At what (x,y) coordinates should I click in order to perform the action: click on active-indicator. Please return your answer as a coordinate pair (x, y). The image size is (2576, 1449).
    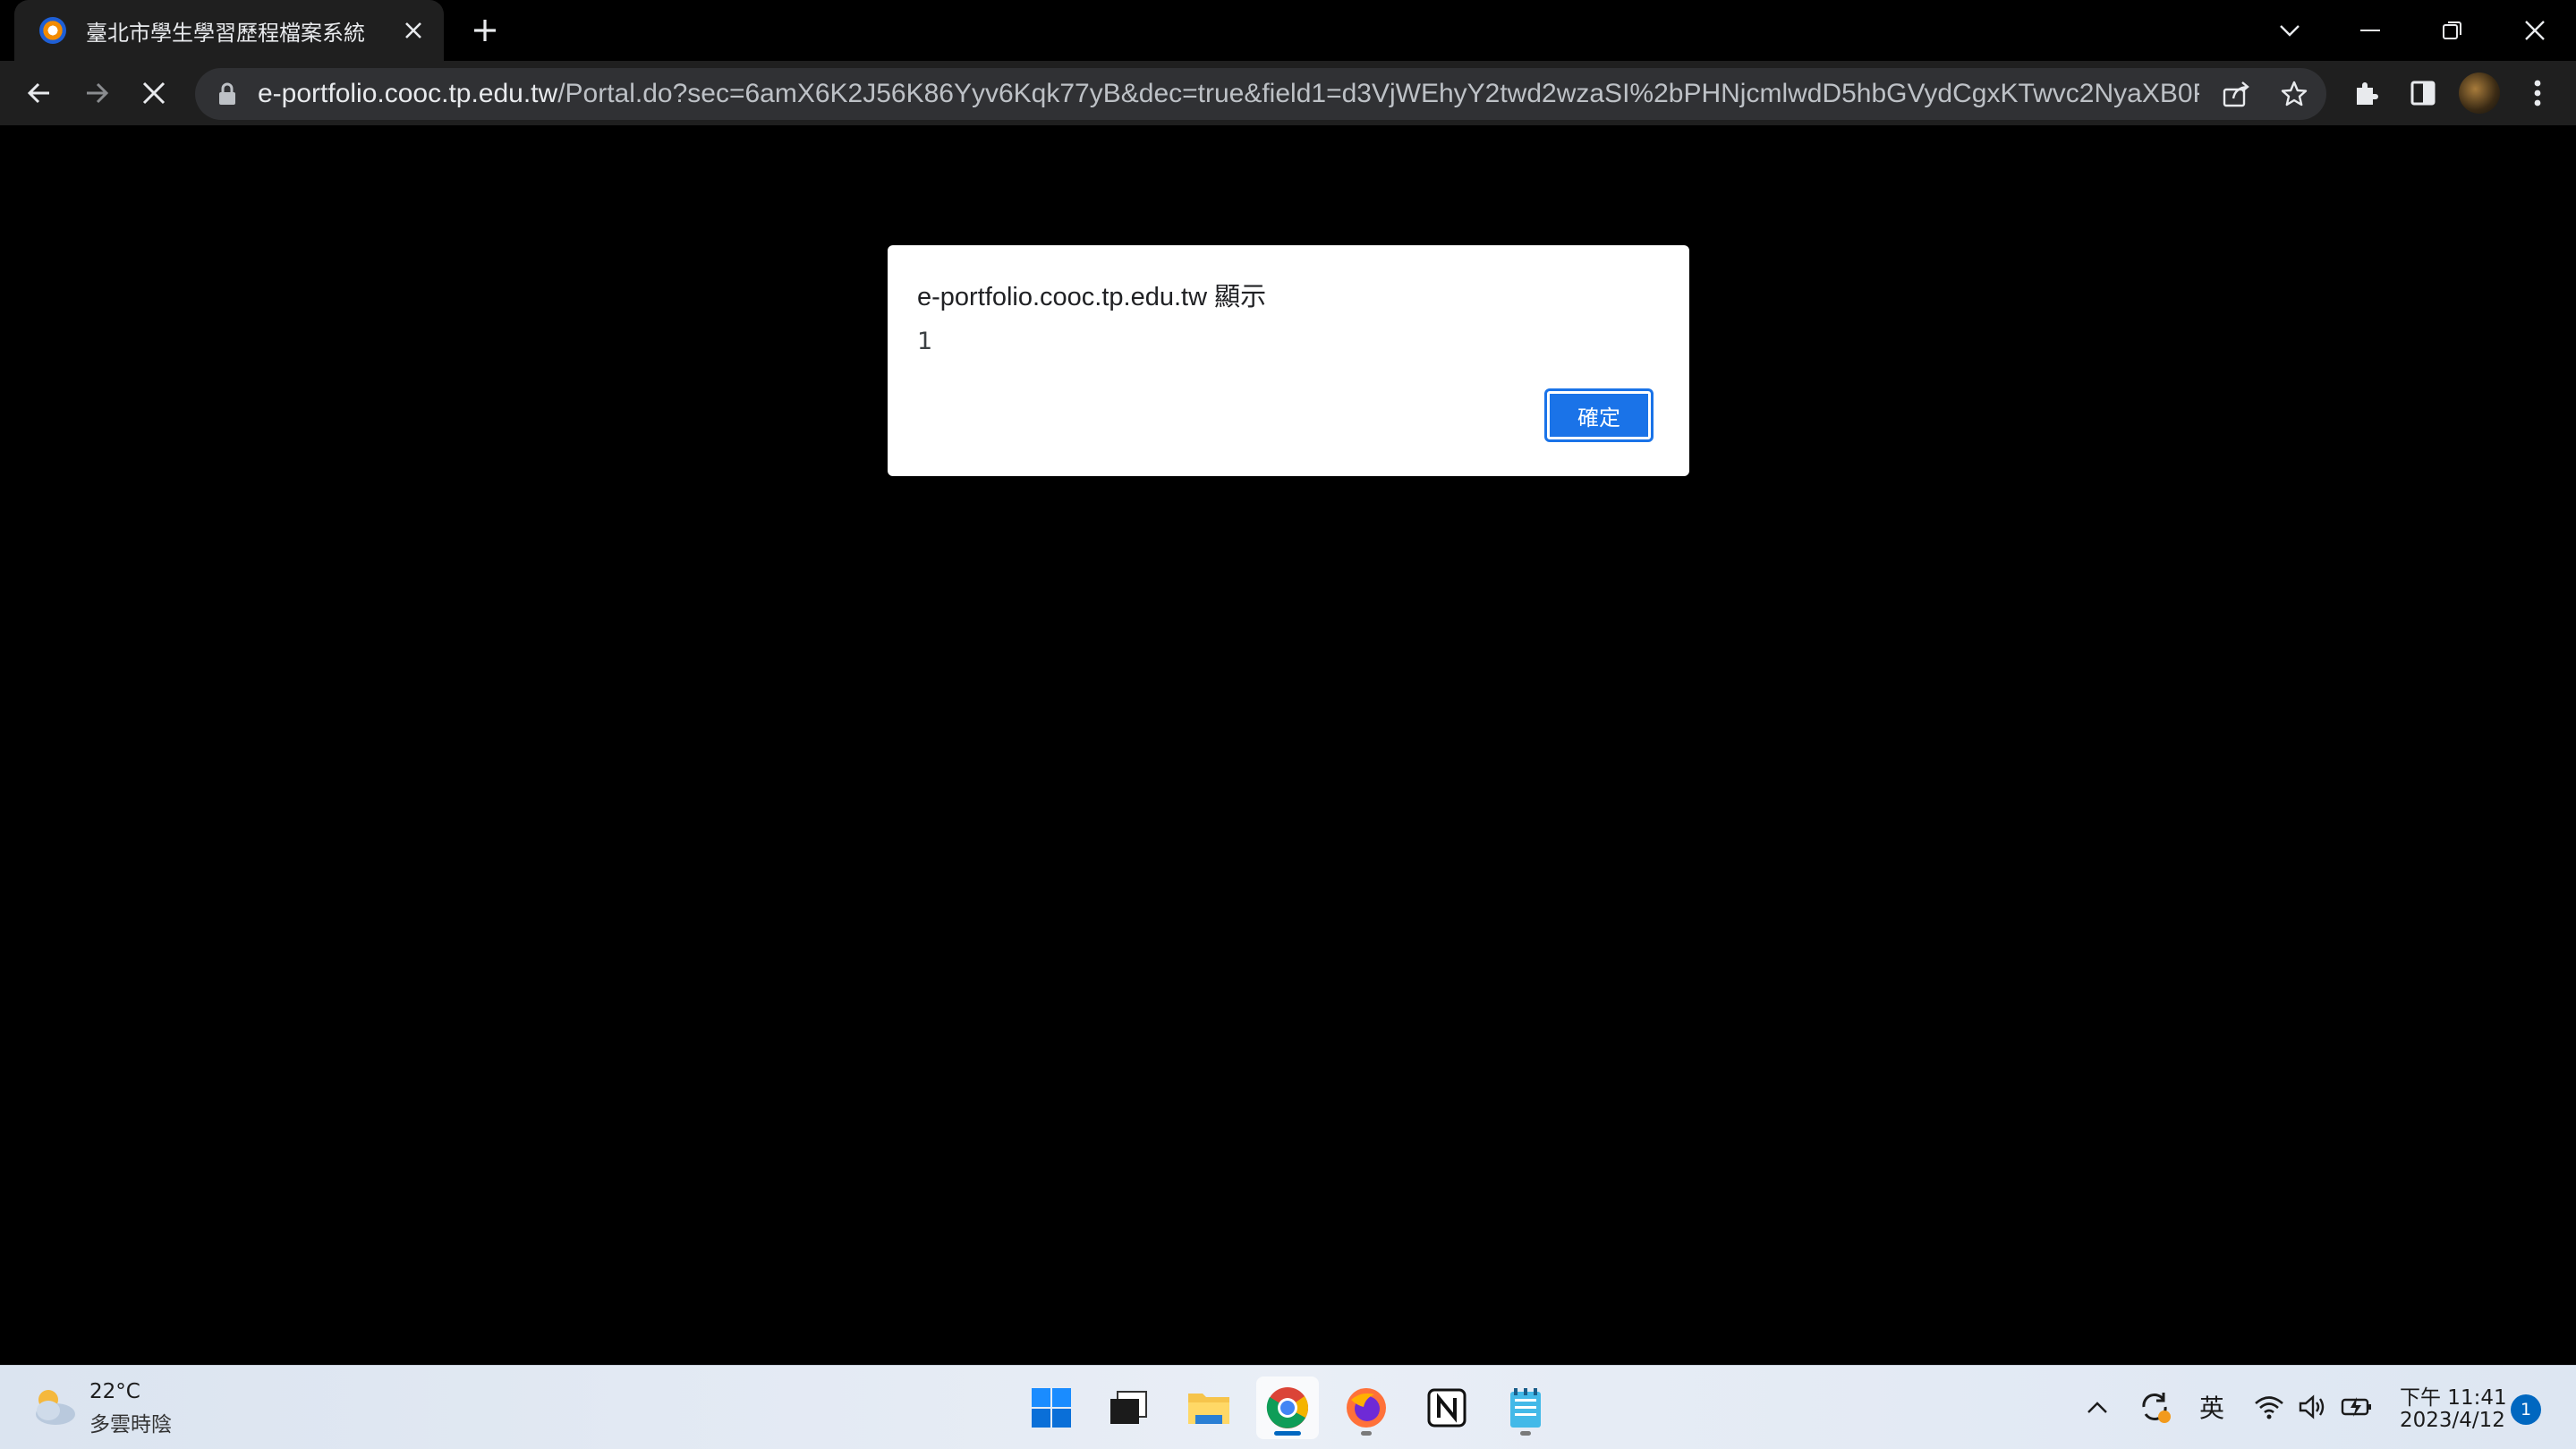
    Looking at the image, I should click on (1287, 1433).